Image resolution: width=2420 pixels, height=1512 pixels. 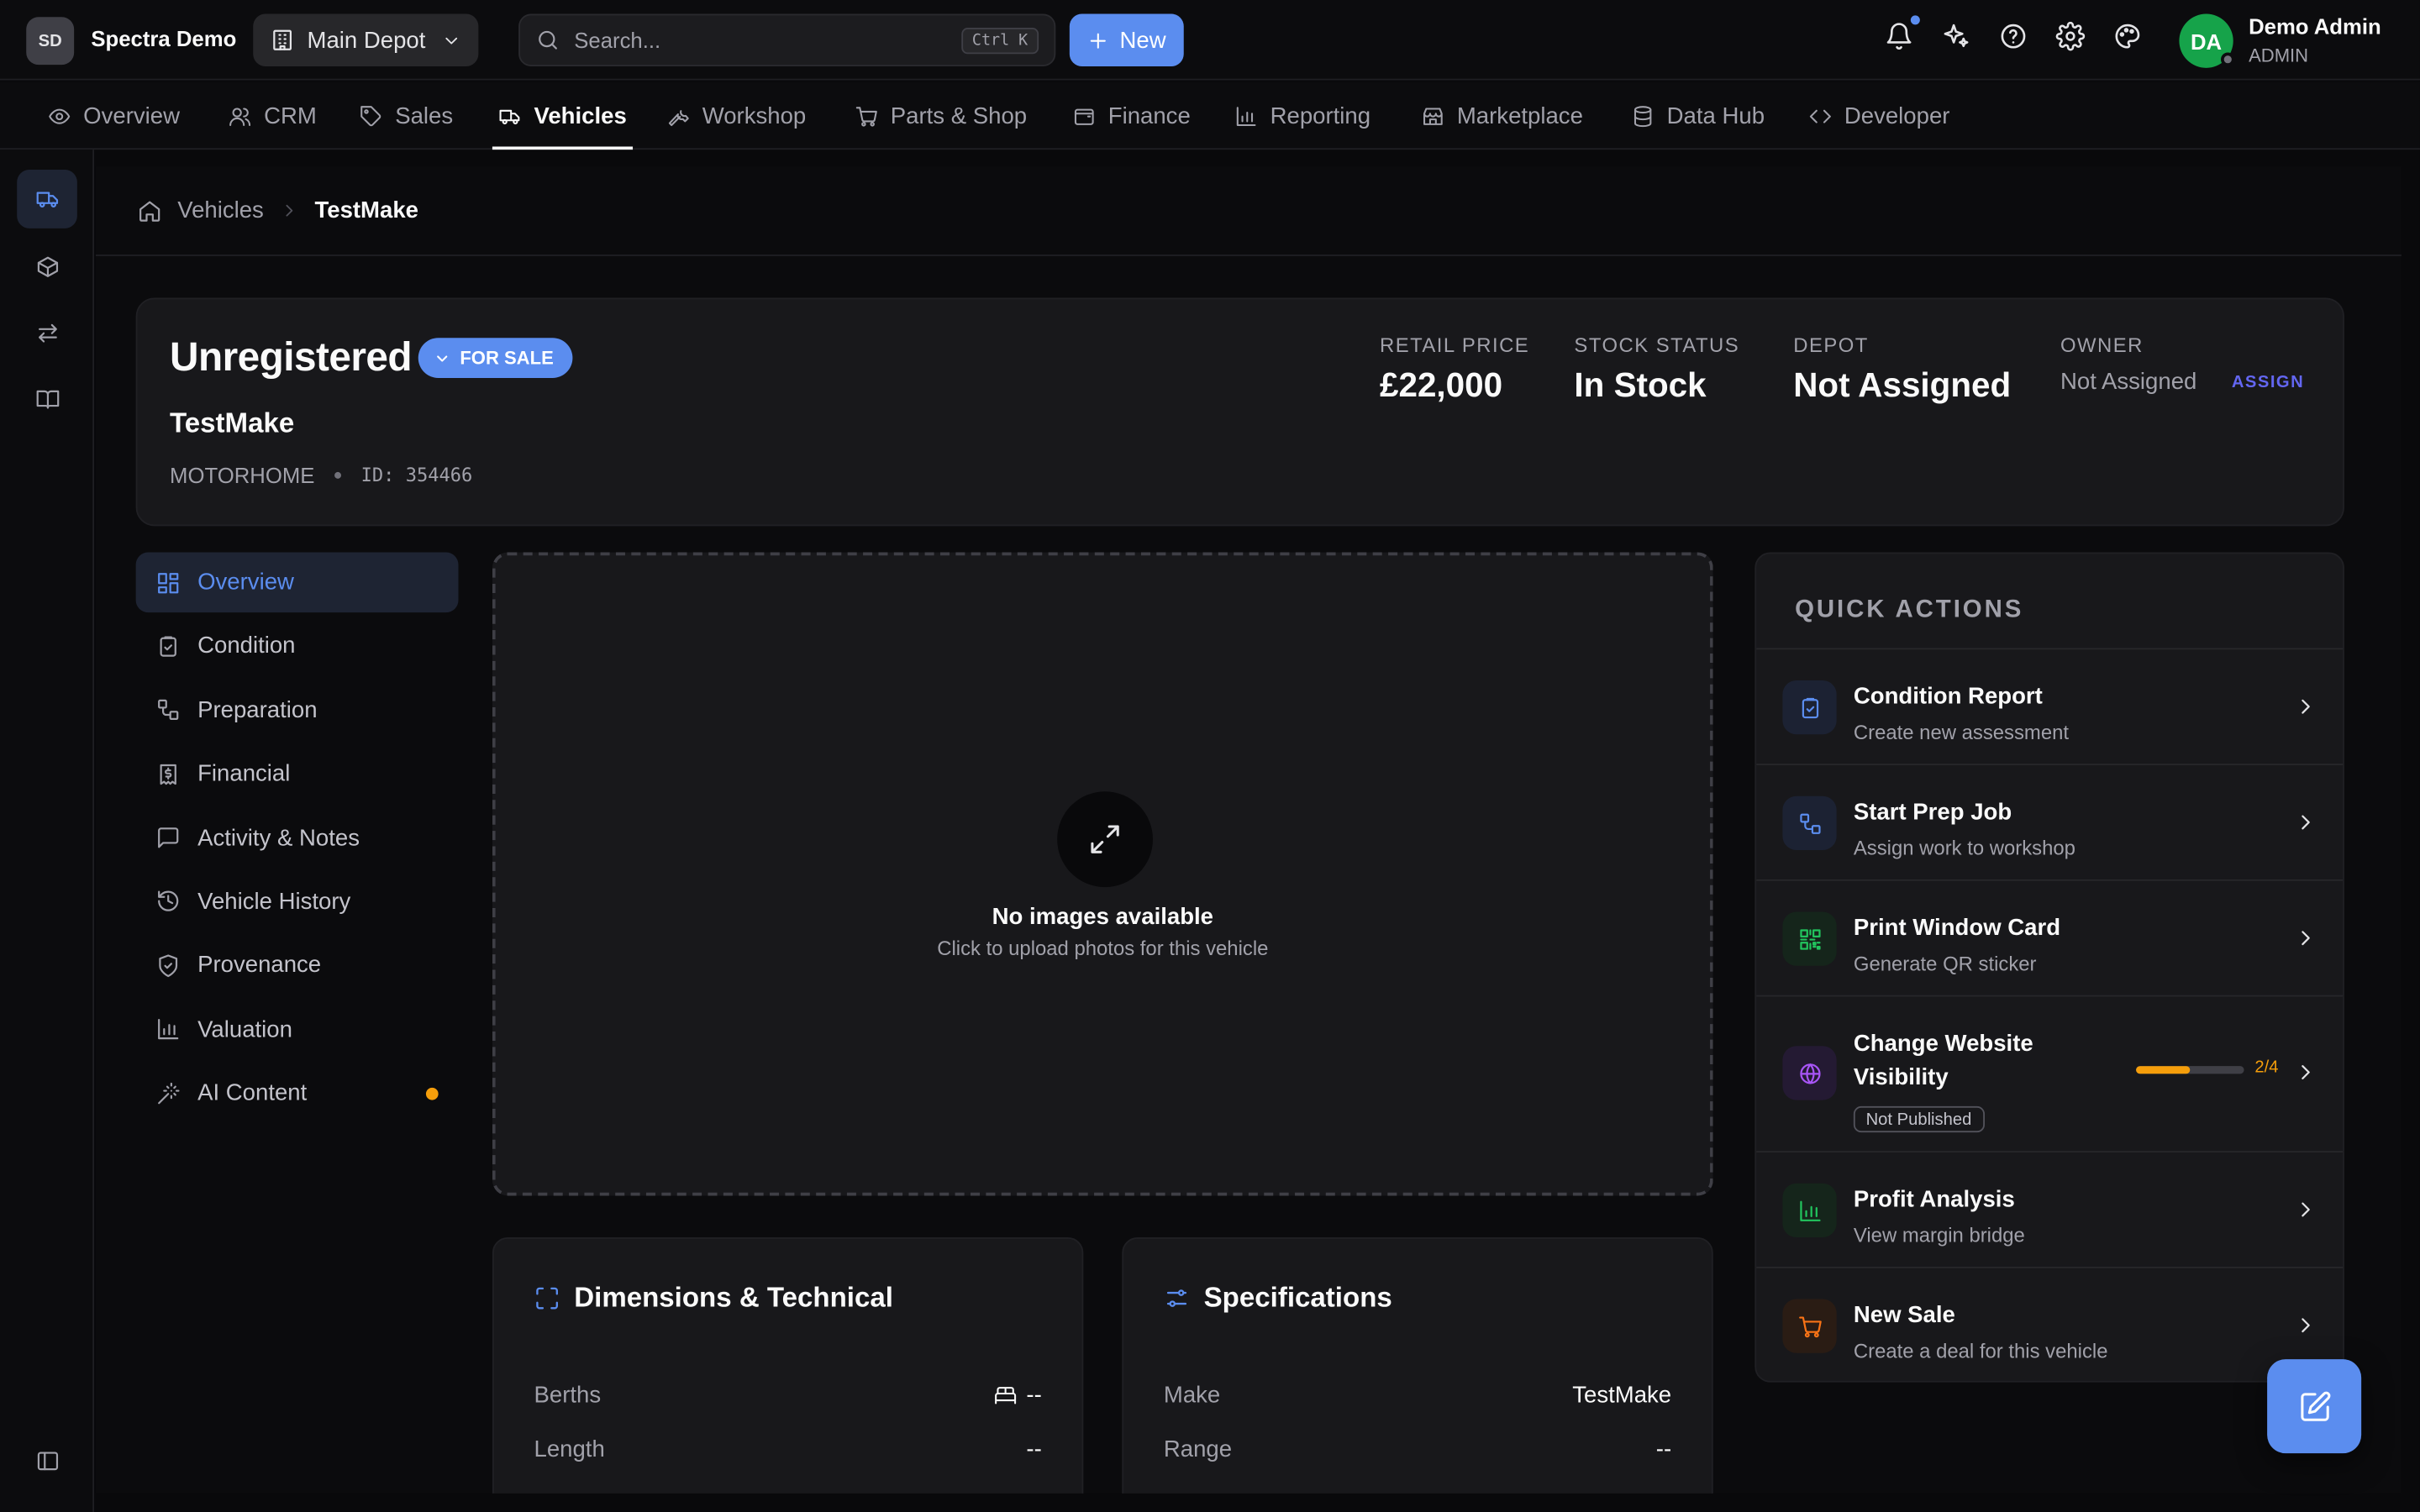 What do you see at coordinates (1910, 610) in the screenshot?
I see `quick-actions-title: QUICK ACTIONS` at bounding box center [1910, 610].